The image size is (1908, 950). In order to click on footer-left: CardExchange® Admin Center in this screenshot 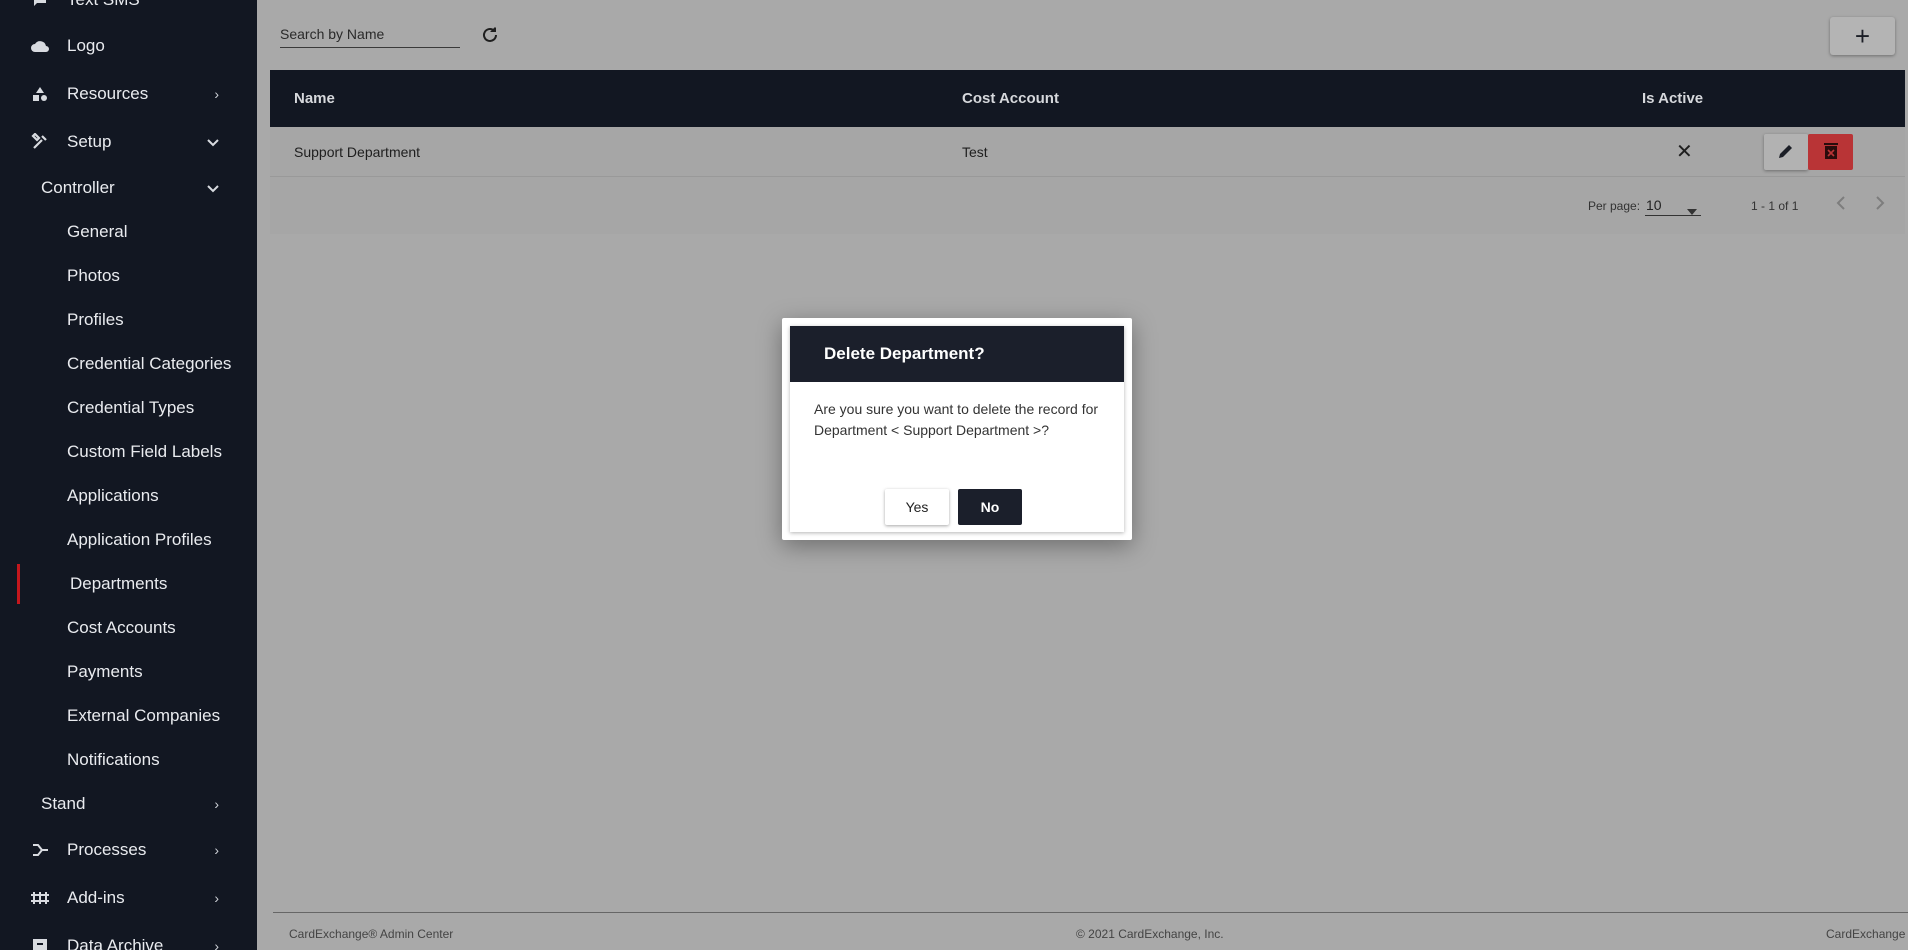, I will do `click(371, 934)`.